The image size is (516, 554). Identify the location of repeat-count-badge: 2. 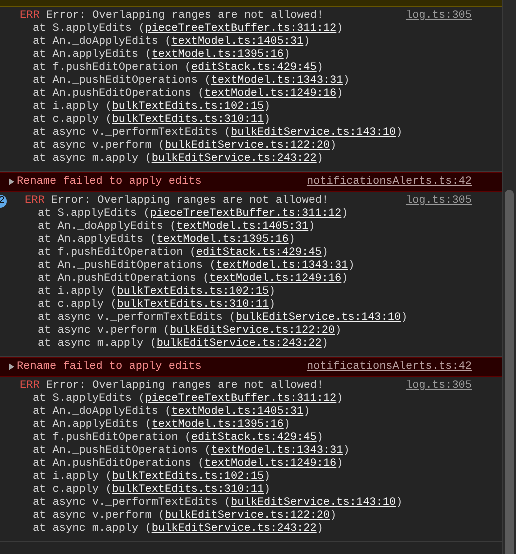
(3, 201).